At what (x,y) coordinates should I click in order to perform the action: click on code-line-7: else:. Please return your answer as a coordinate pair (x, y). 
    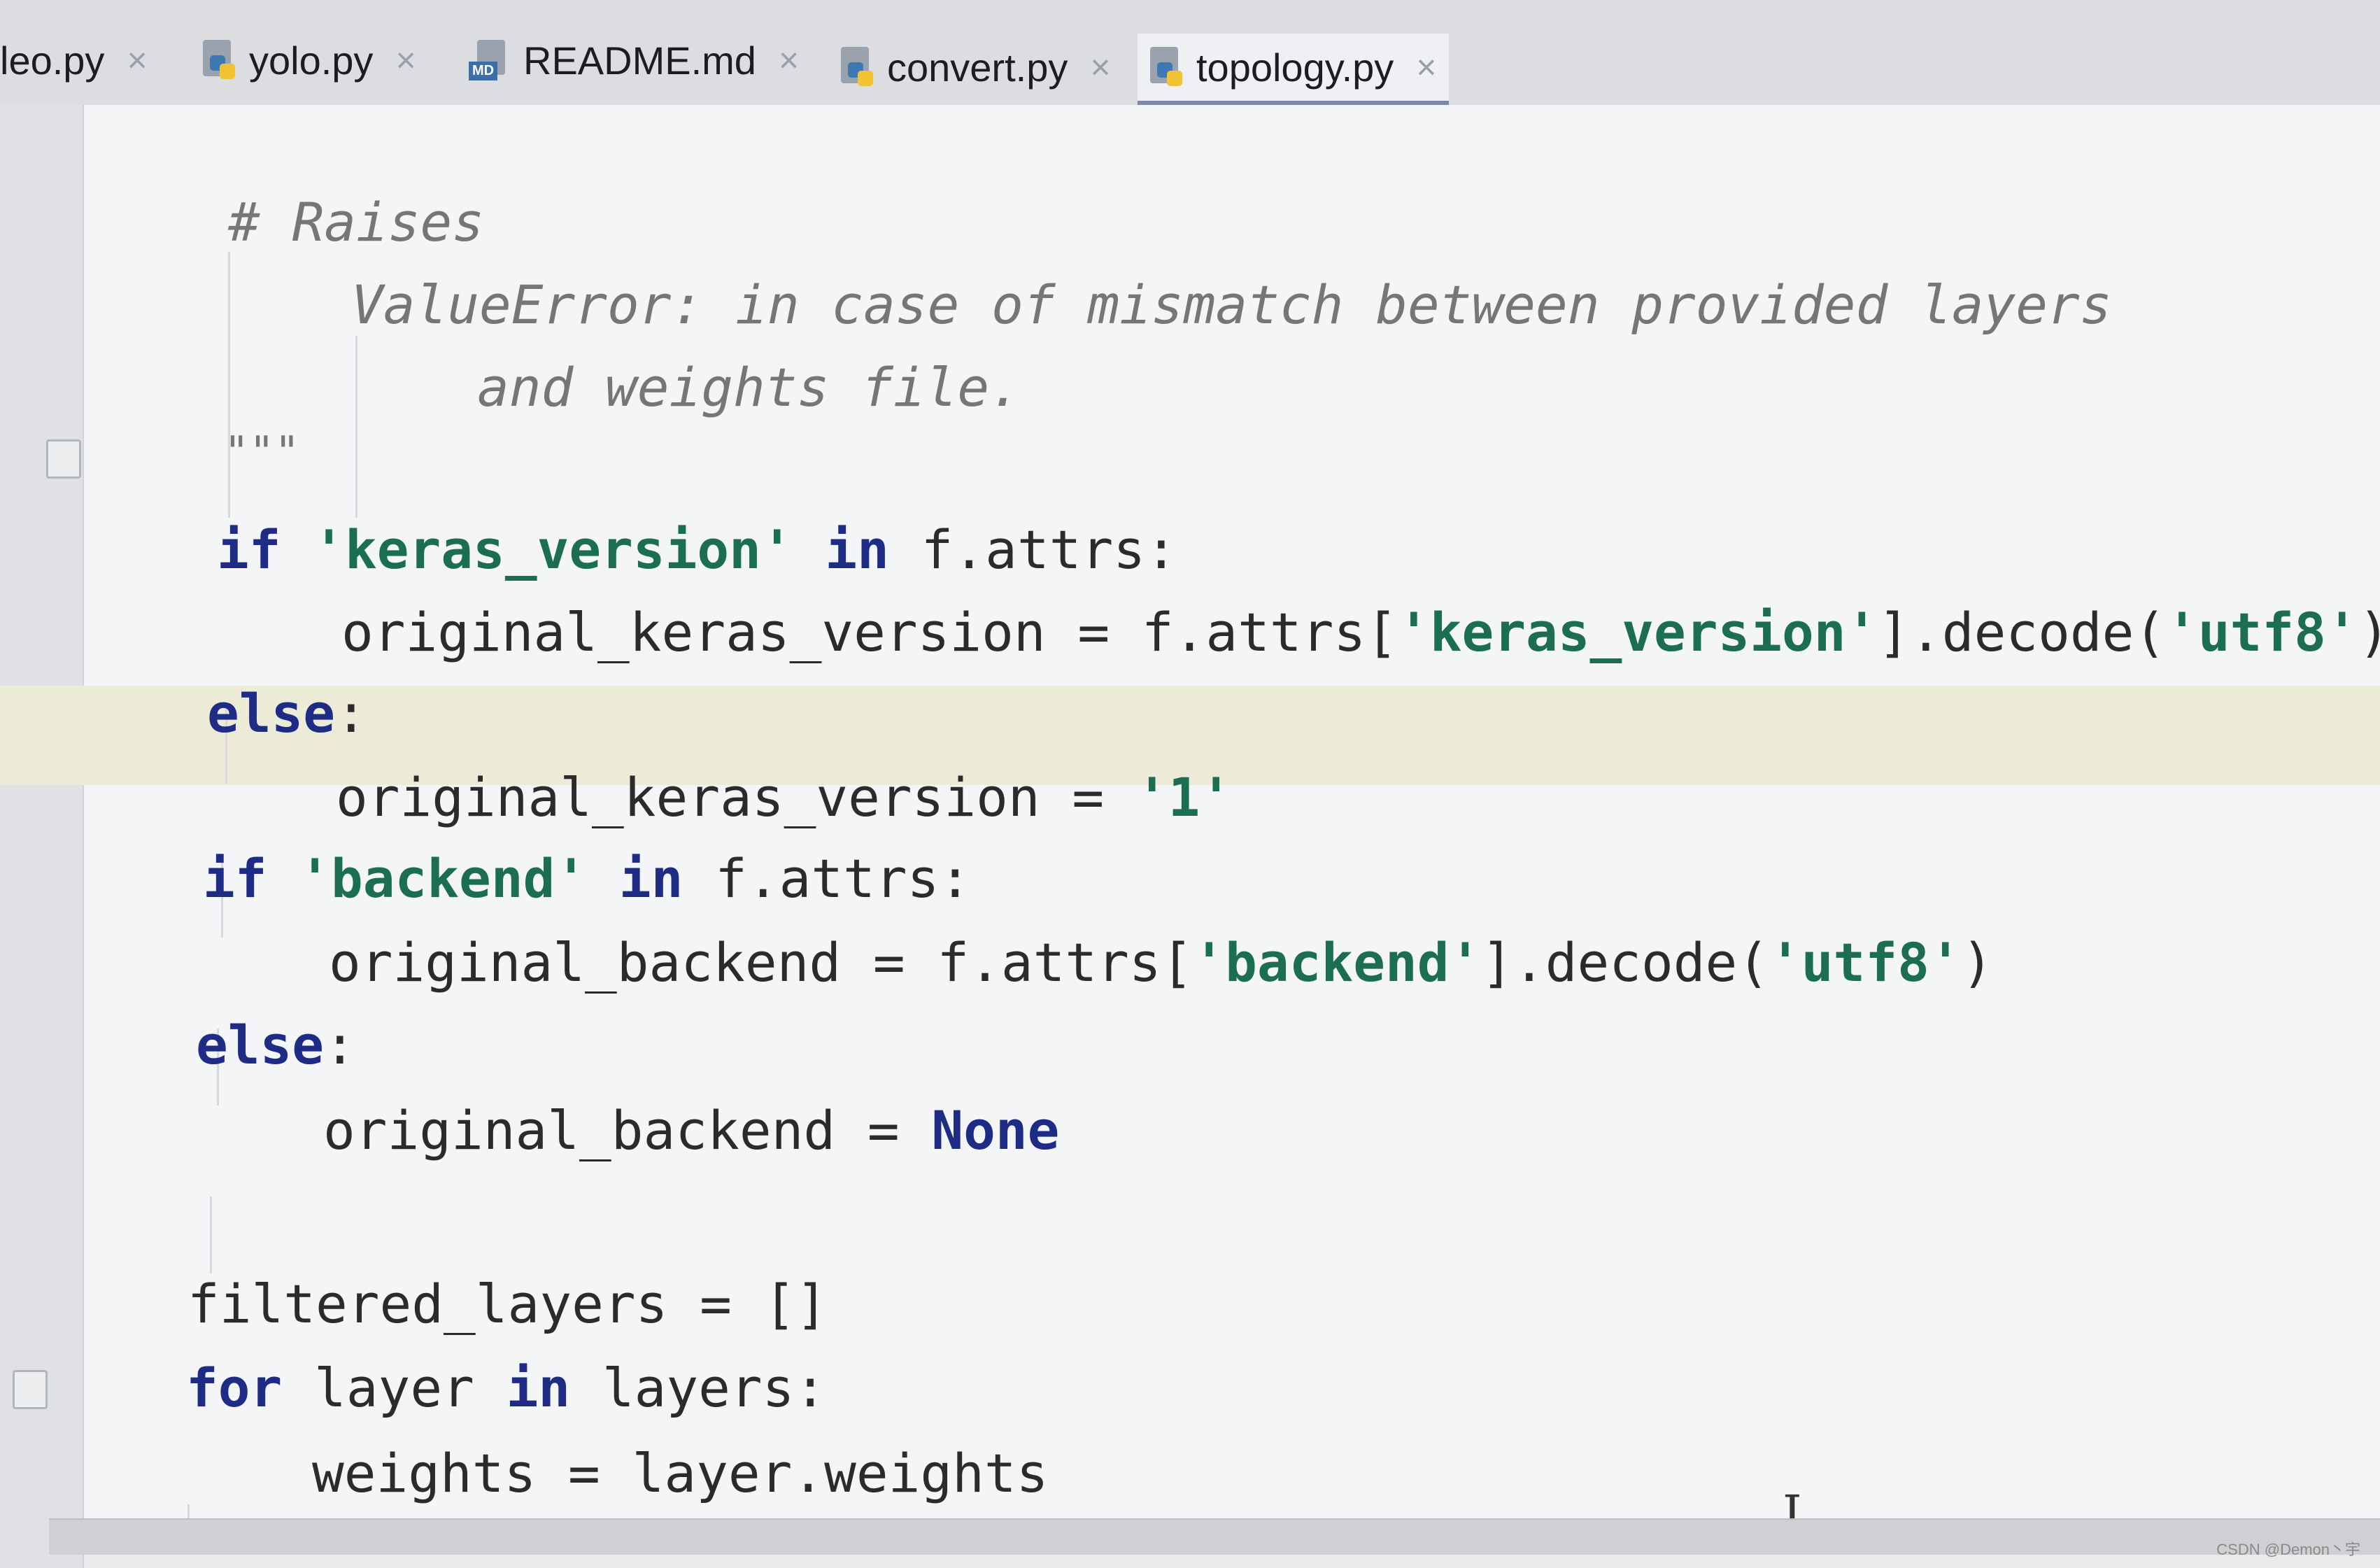
    Looking at the image, I should click on (287, 713).